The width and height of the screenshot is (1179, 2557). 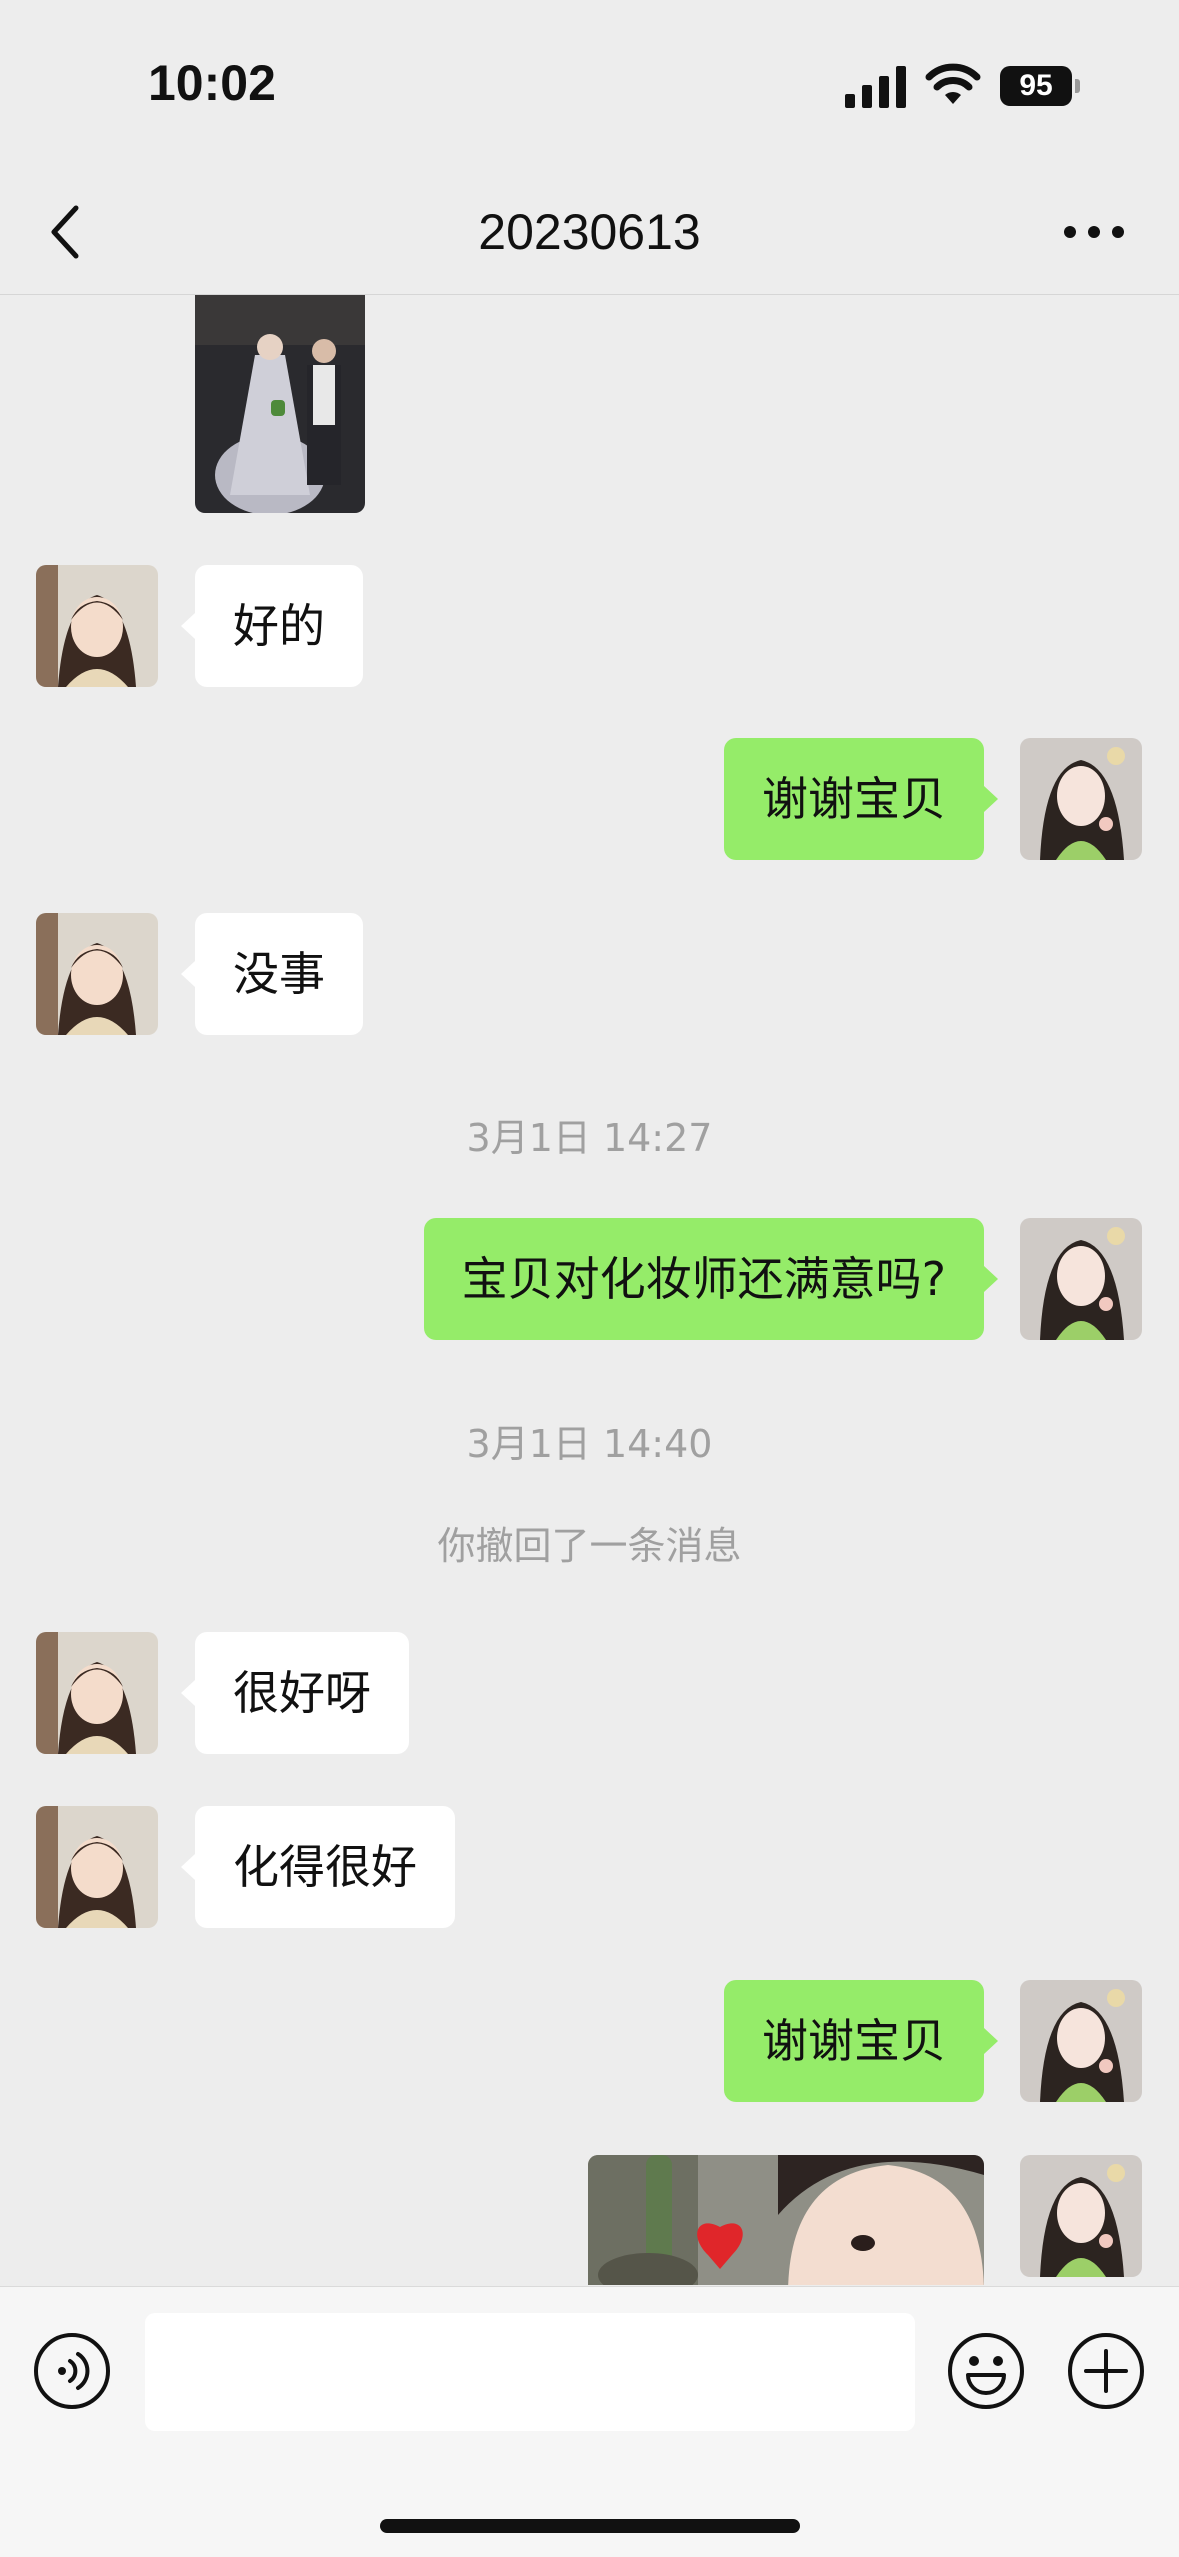 What do you see at coordinates (272, 974) in the screenshot?
I see `message-bubble: 没事` at bounding box center [272, 974].